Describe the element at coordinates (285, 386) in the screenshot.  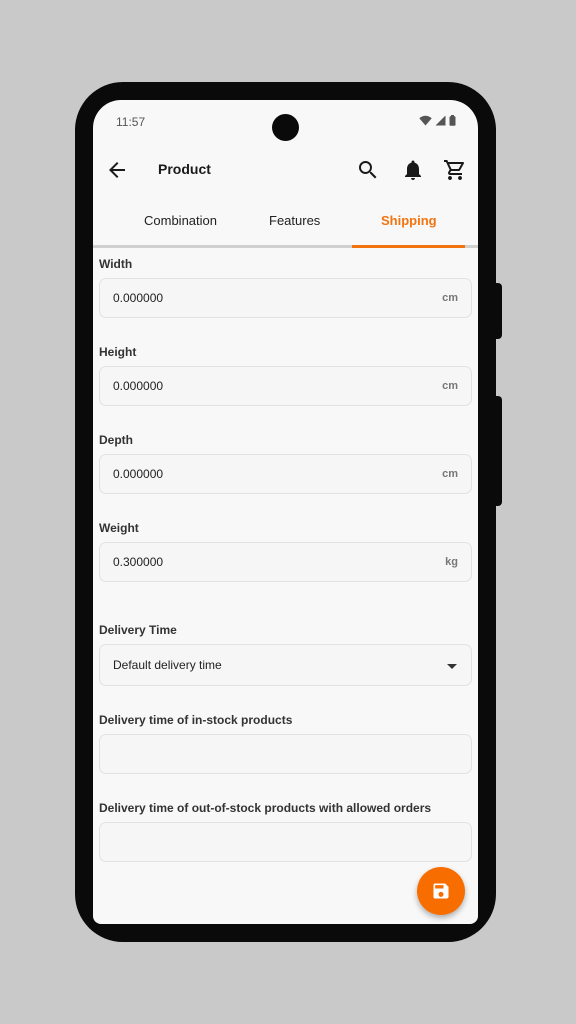
I see `height-field: 0.000000 cm` at that location.